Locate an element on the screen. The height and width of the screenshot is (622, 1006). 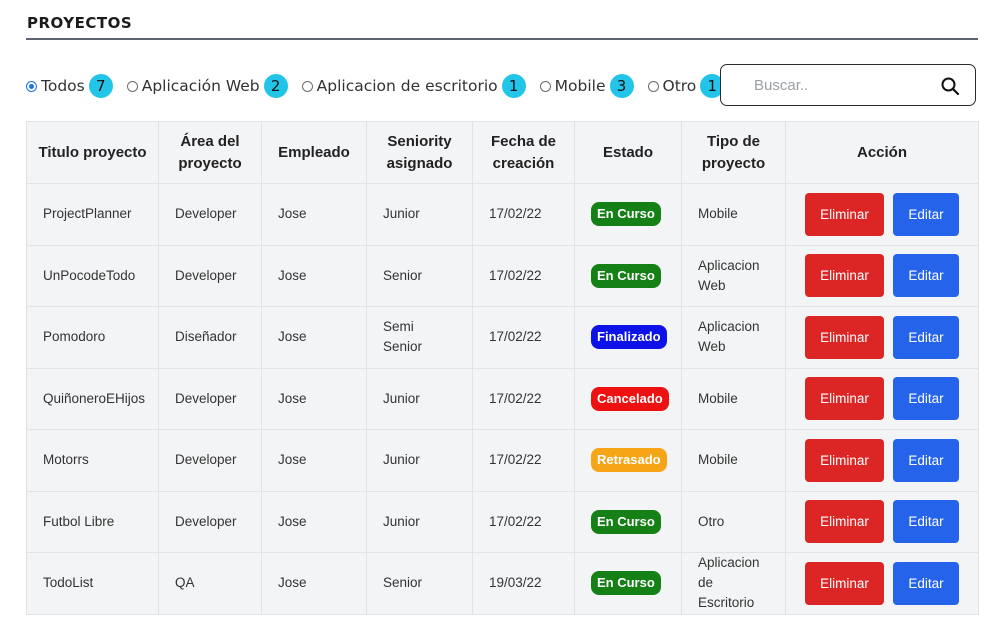
cell-titulo: UnPocodeTodo is located at coordinates (92, 275).